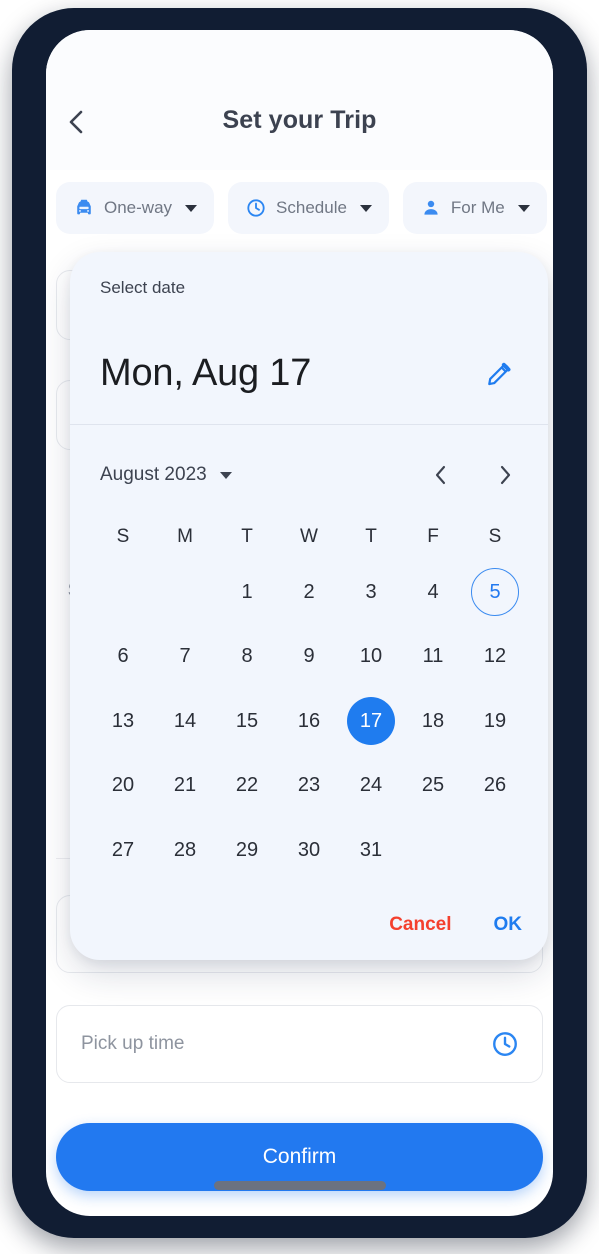  What do you see at coordinates (433, 592) in the screenshot?
I see `calendar-day-4: 4` at bounding box center [433, 592].